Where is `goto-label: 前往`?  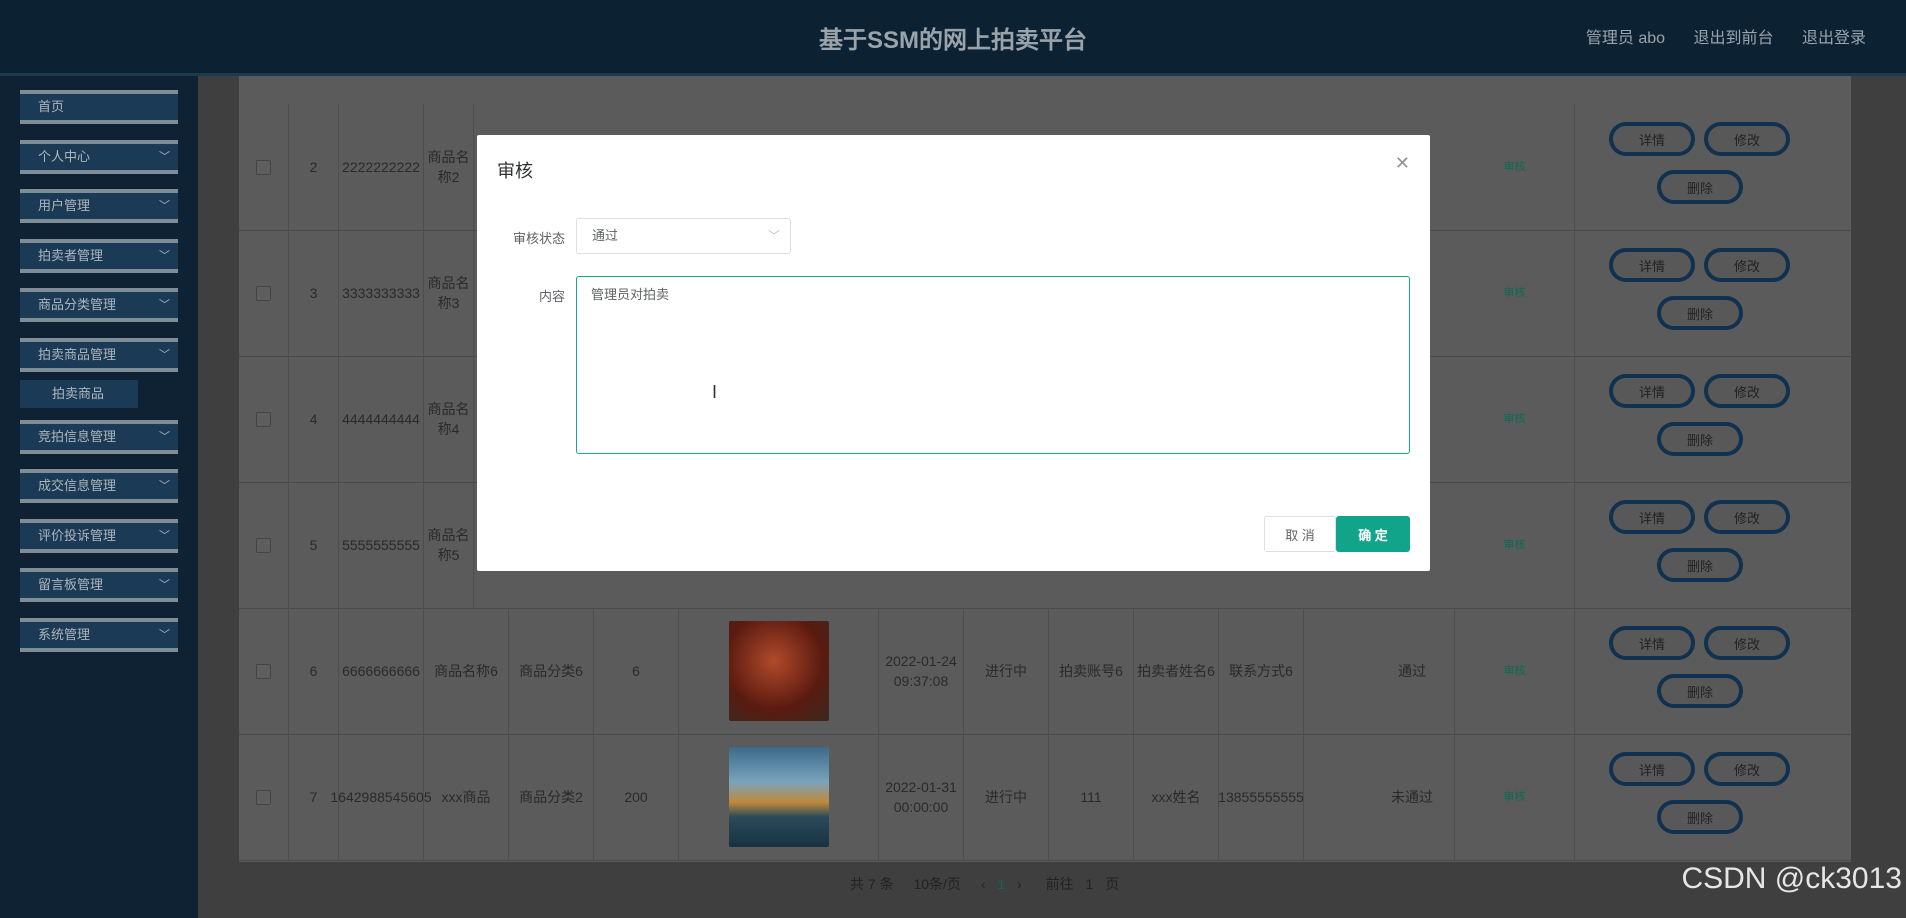
goto-label: 前往 is located at coordinates (1059, 884).